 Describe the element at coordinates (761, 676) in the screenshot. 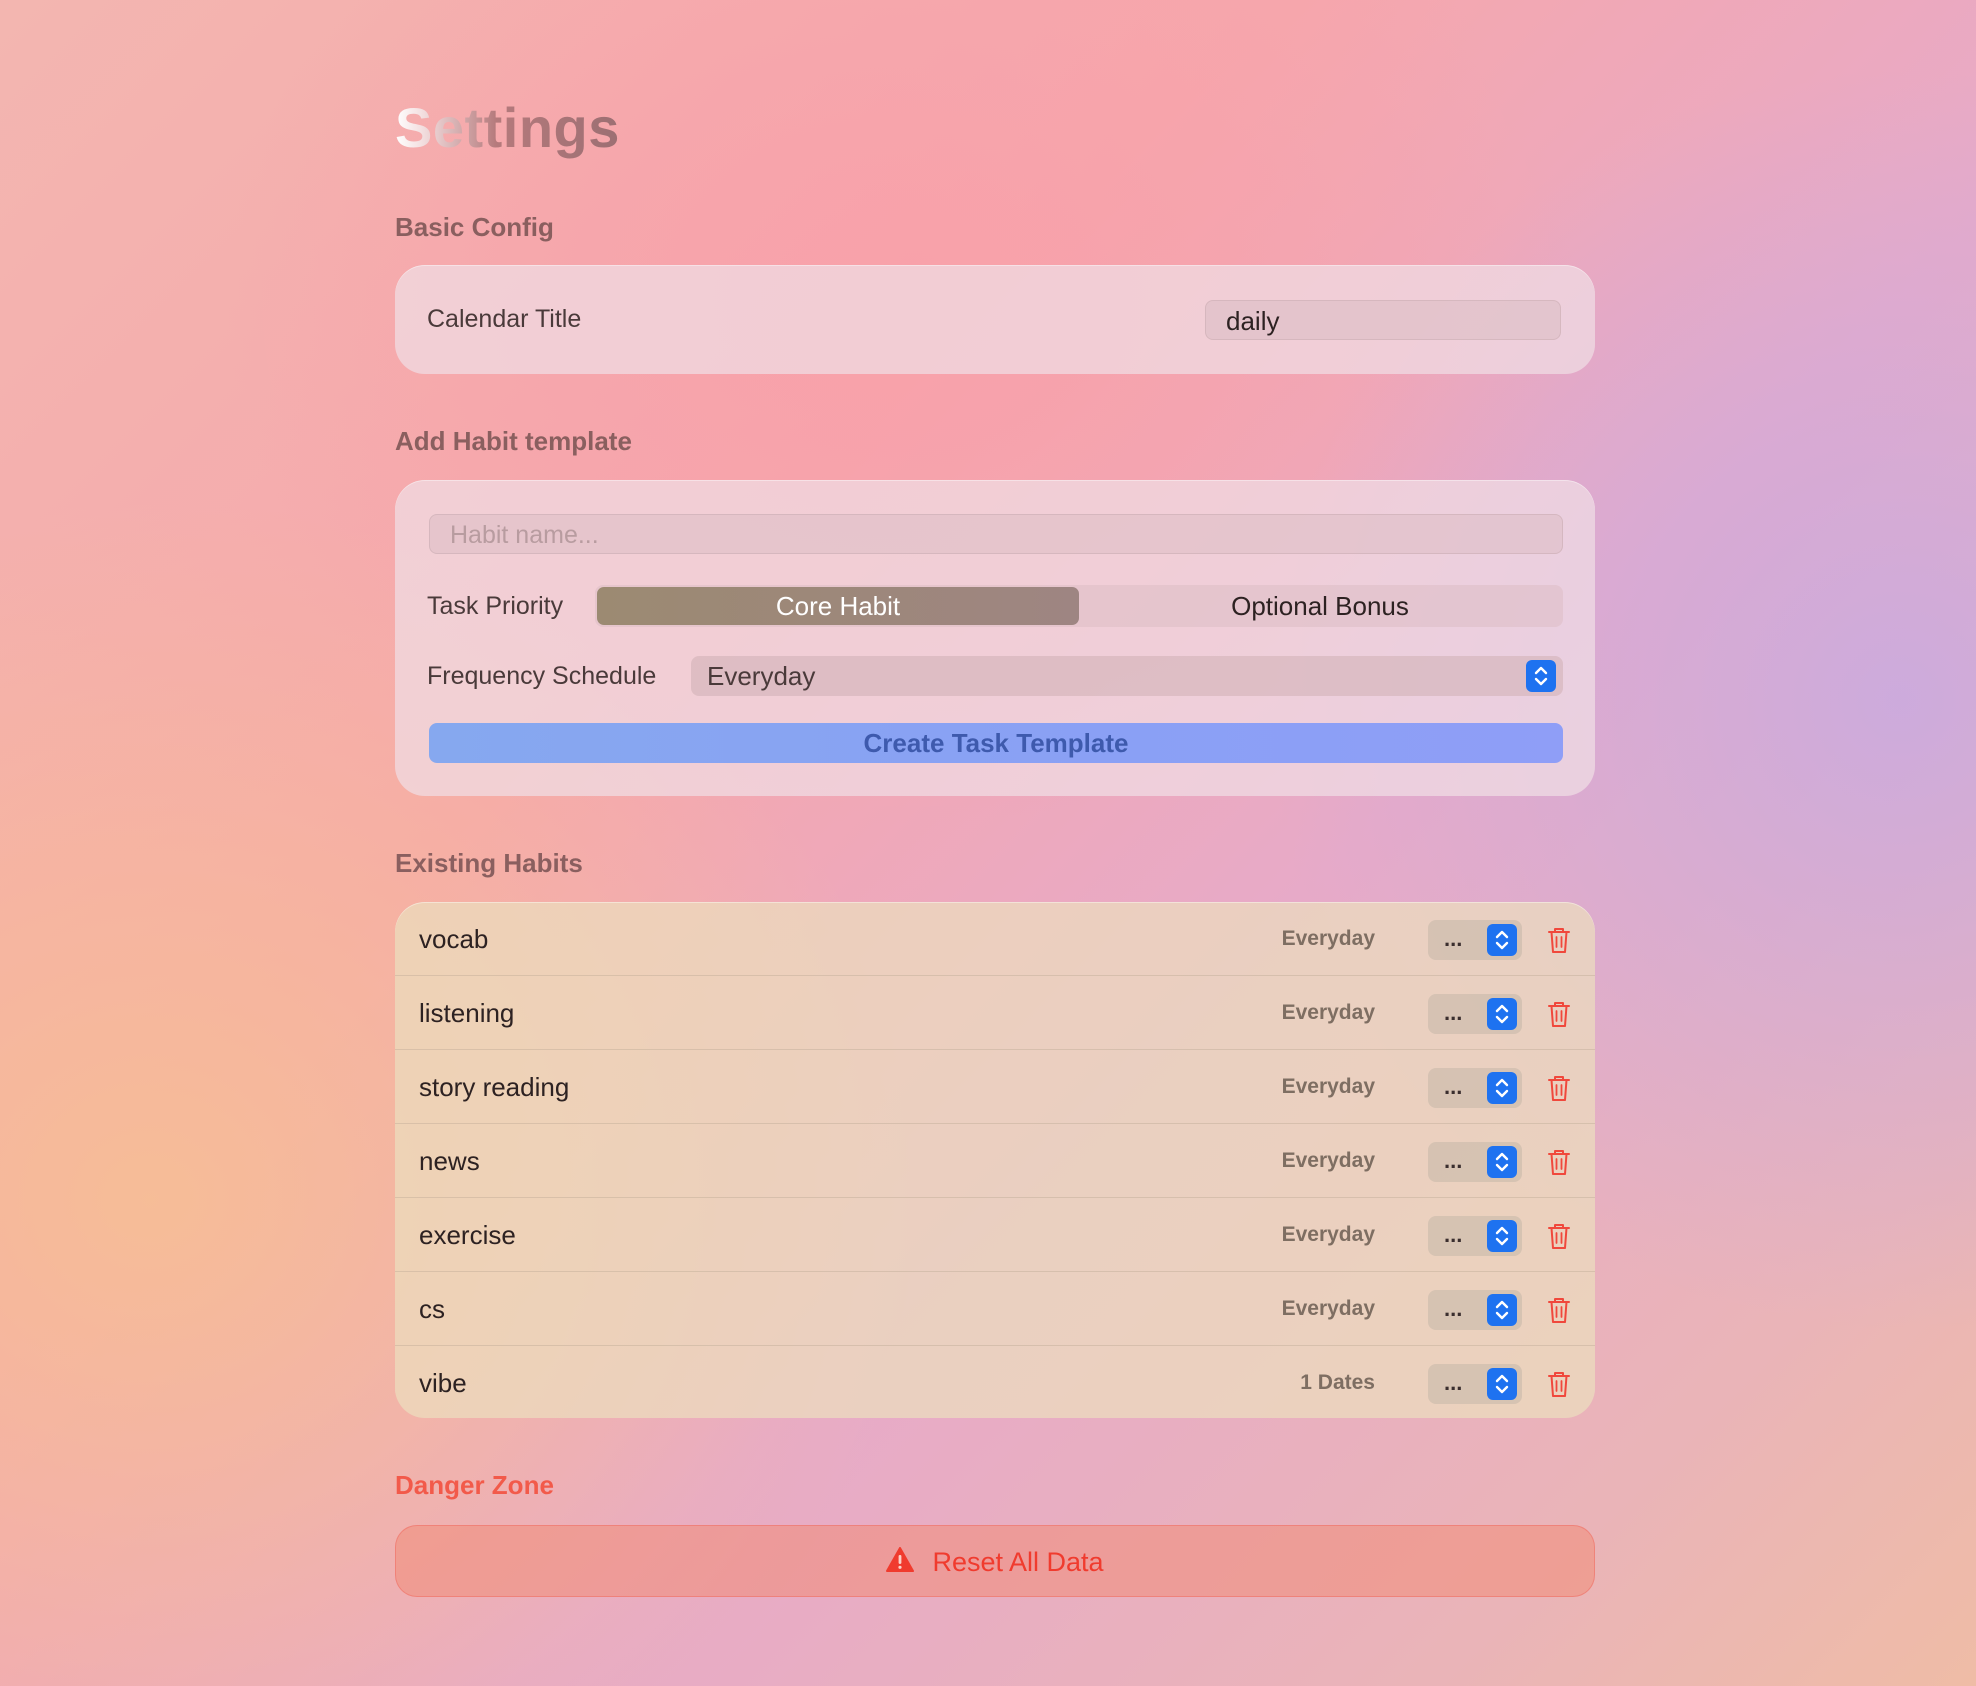

I see `frequency-selected-value: Everyday` at that location.